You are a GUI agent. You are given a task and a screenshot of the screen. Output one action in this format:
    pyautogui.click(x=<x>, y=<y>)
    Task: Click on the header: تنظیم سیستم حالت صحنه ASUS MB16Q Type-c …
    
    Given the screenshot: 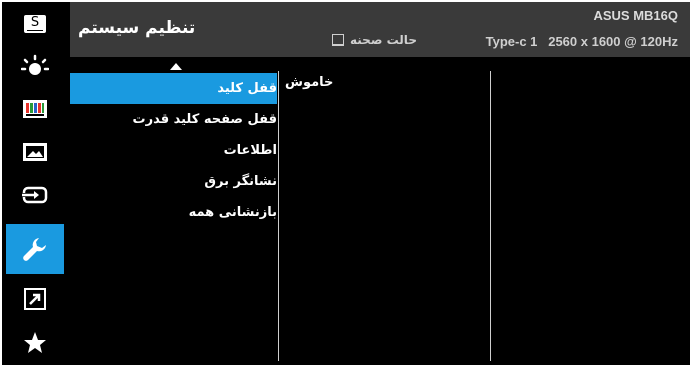 What is the action you would take?
    pyautogui.click(x=380, y=29)
    